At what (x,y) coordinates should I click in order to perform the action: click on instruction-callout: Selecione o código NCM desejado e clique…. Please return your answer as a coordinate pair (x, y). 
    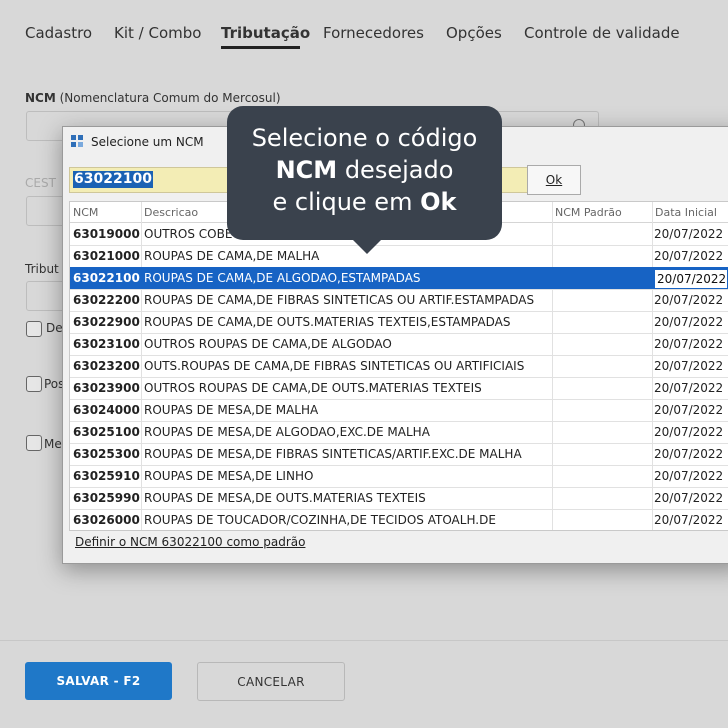
    Looking at the image, I should click on (364, 180).